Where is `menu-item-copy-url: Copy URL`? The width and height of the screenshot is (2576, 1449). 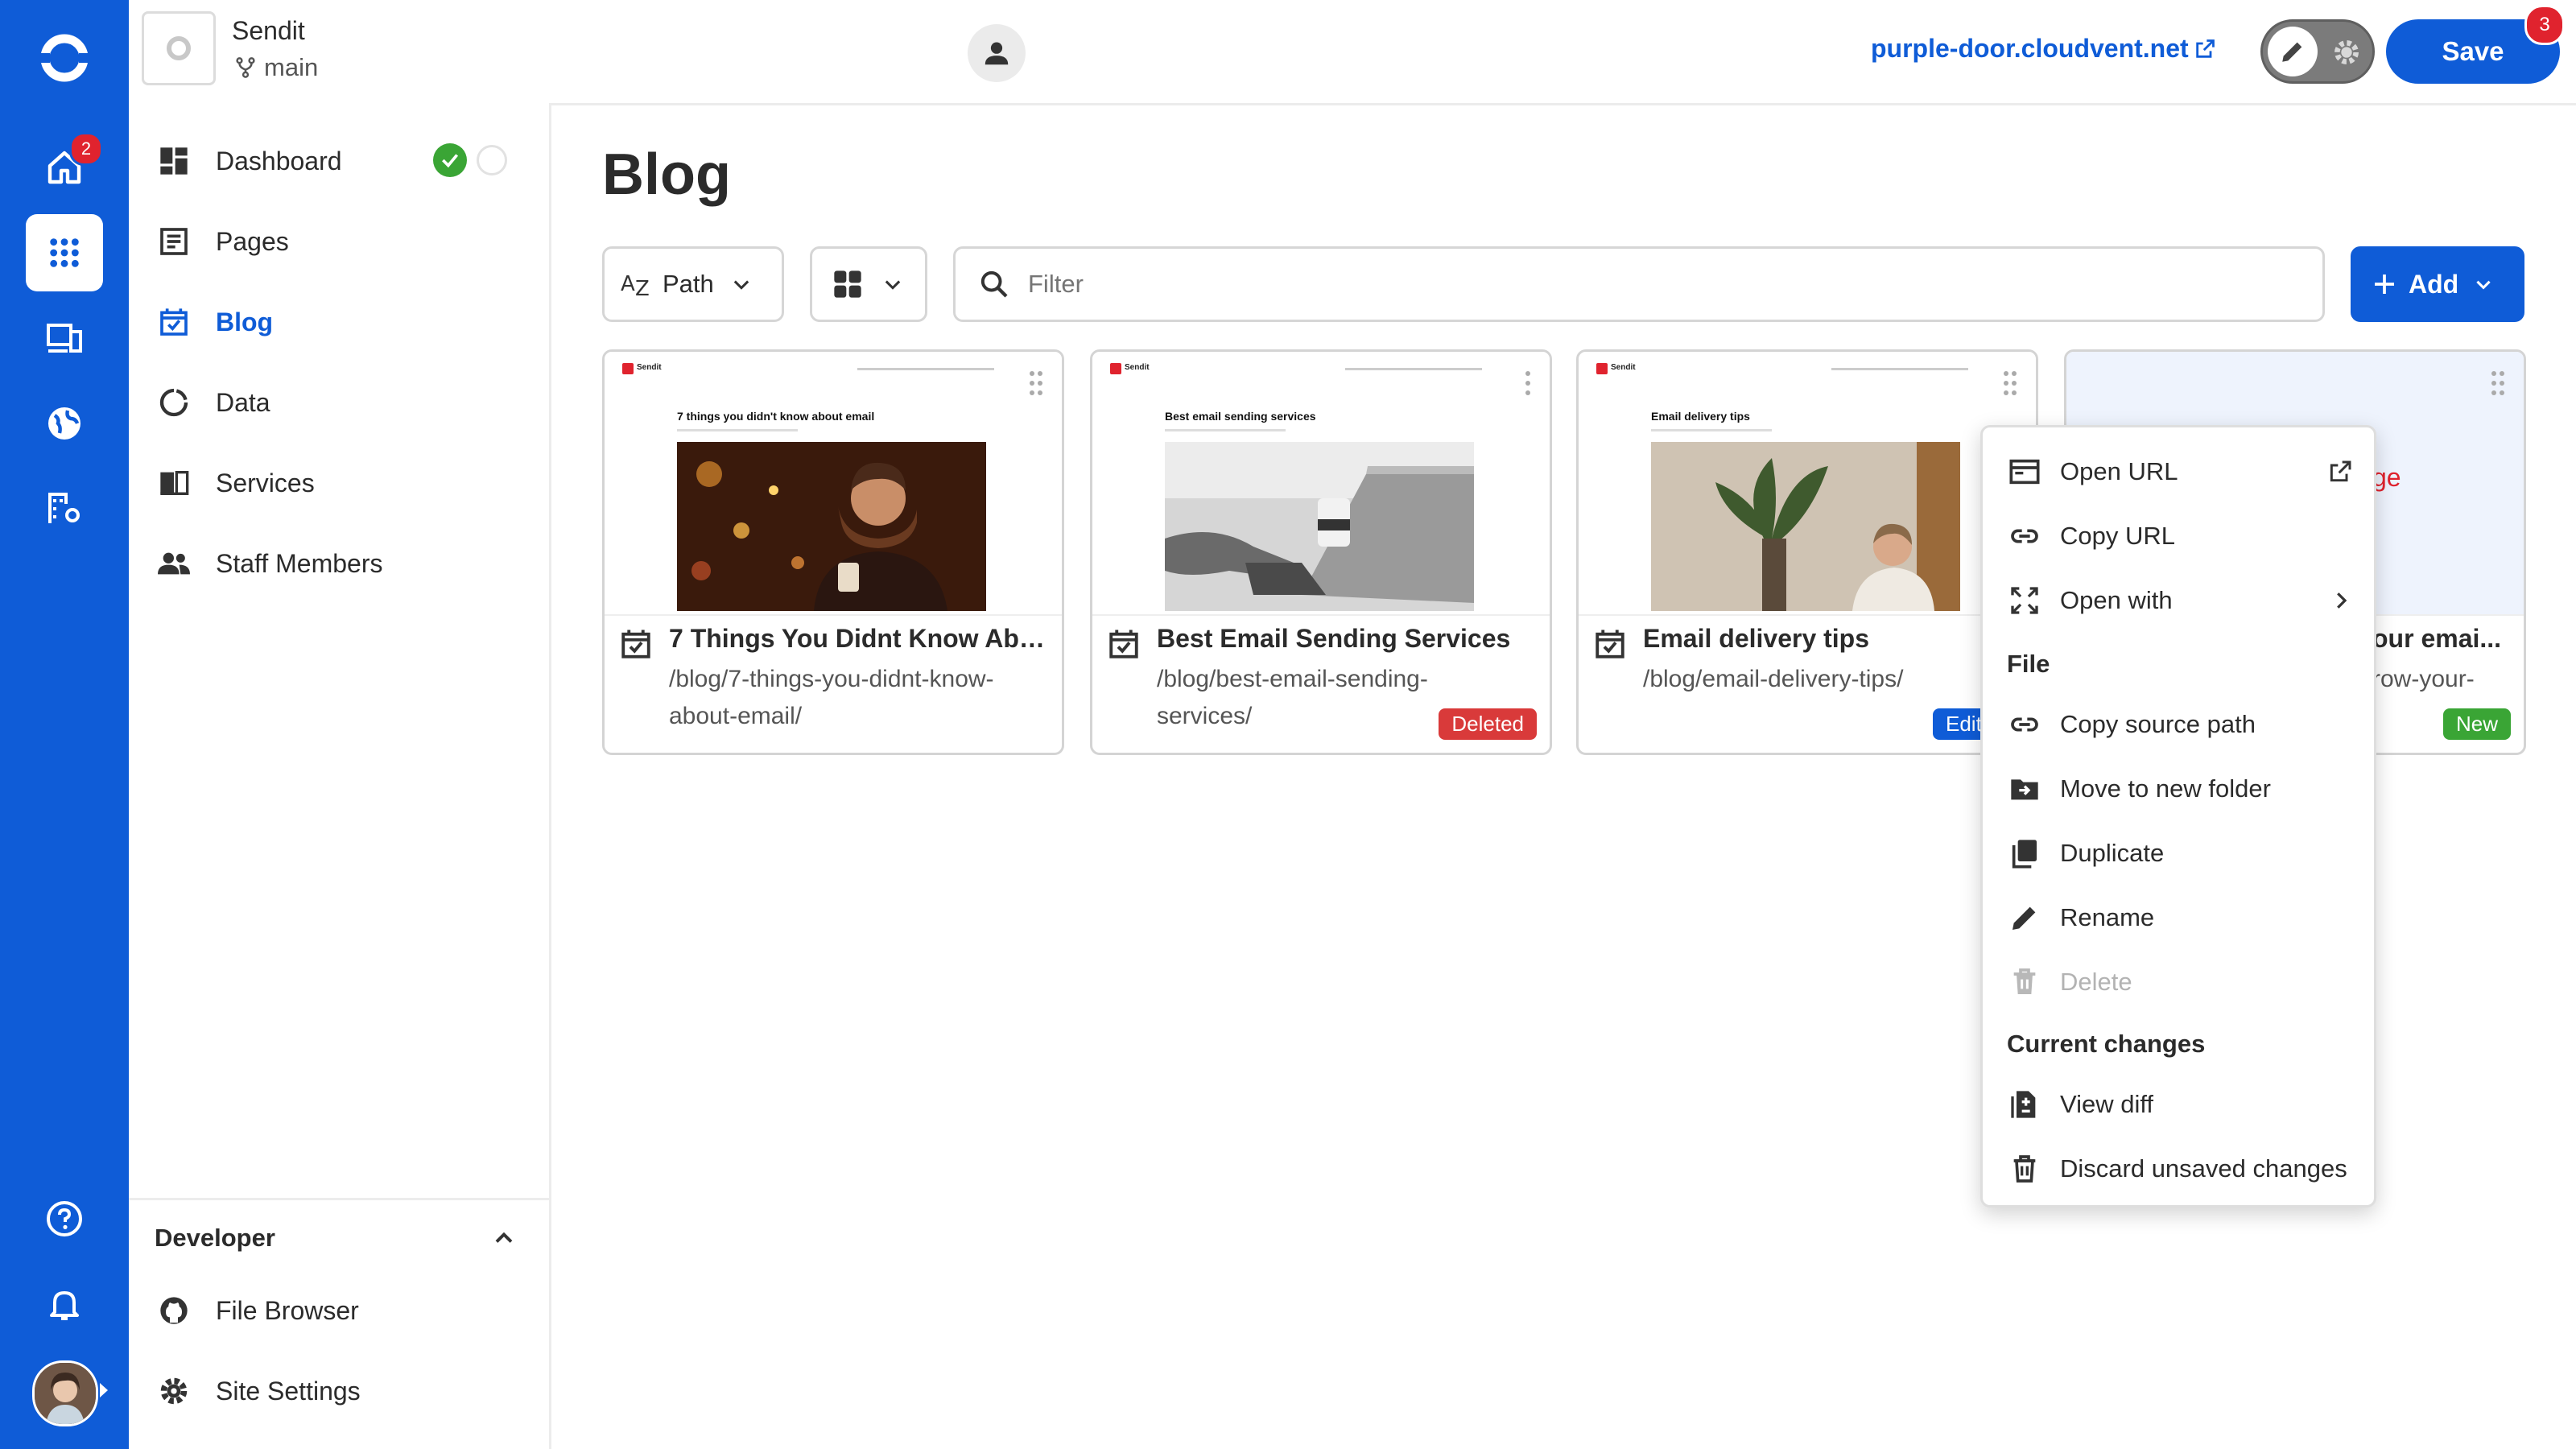
menu-item-copy-url: Copy URL is located at coordinates (2091, 536).